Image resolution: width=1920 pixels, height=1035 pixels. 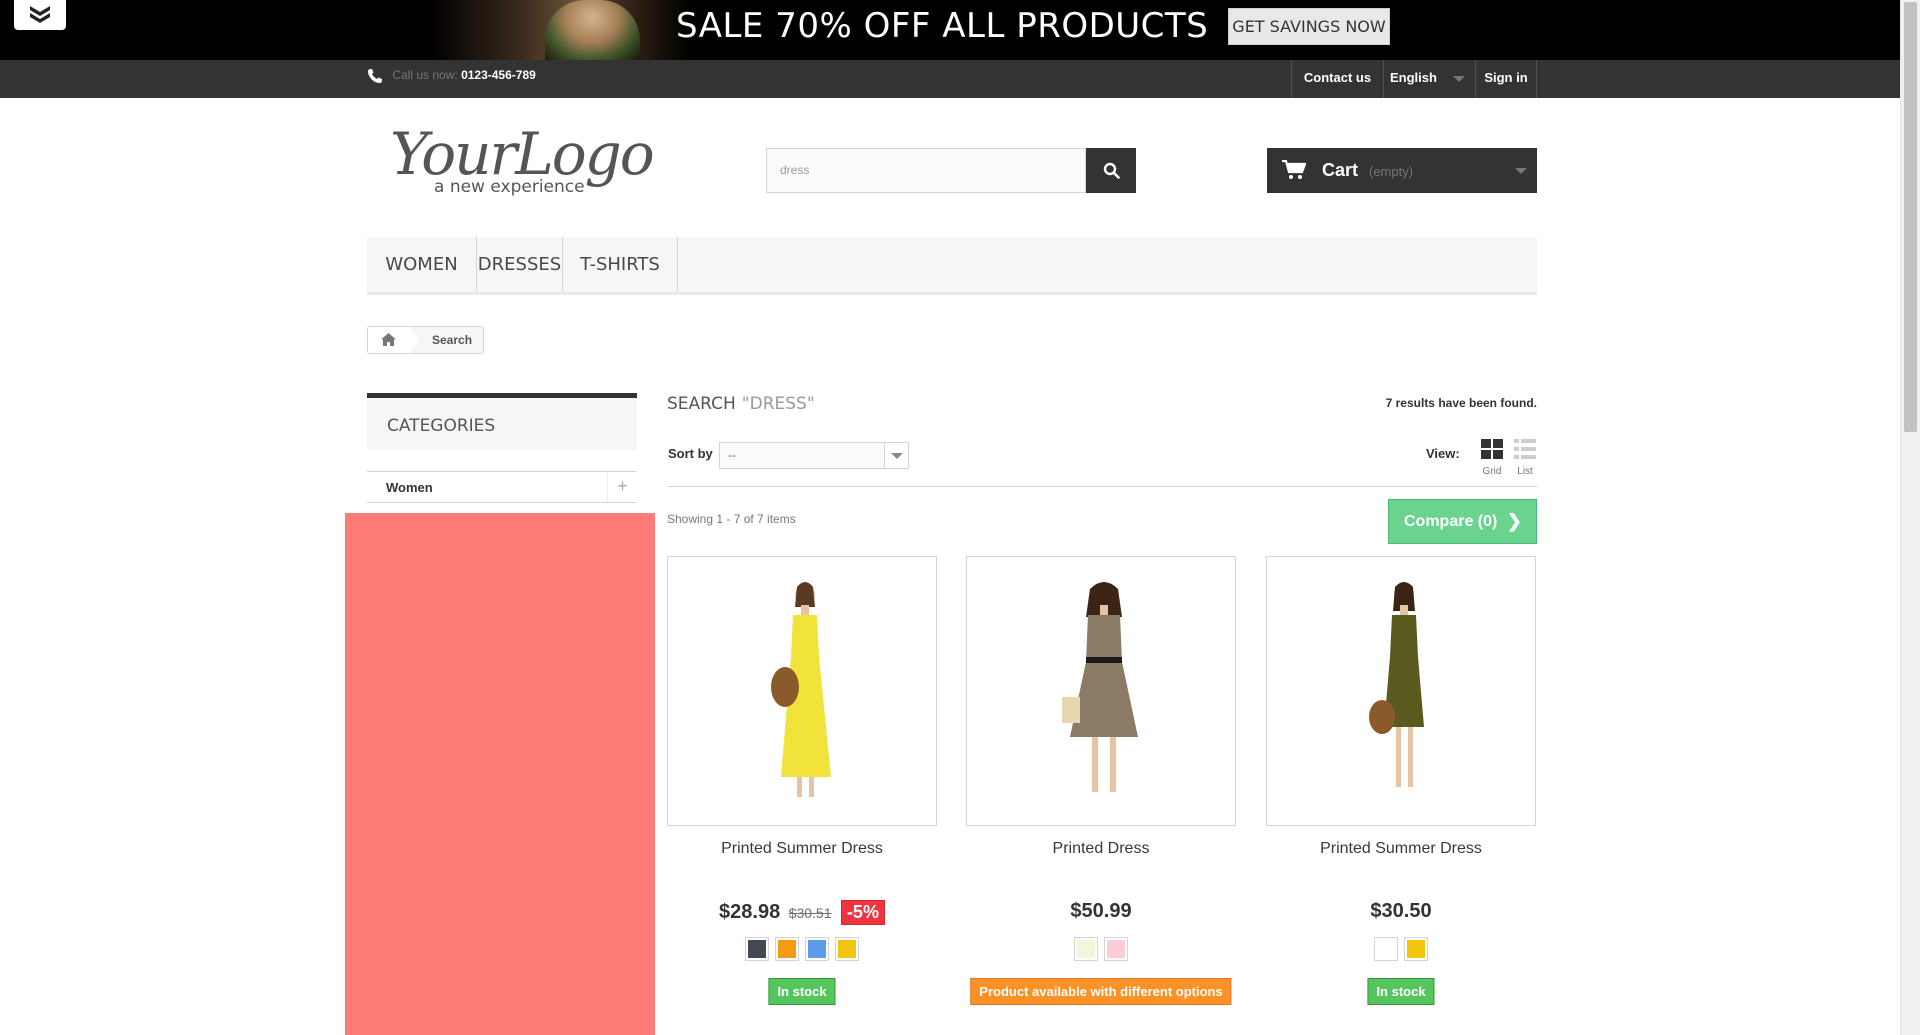 I want to click on list-label: List, so click(x=1525, y=471).